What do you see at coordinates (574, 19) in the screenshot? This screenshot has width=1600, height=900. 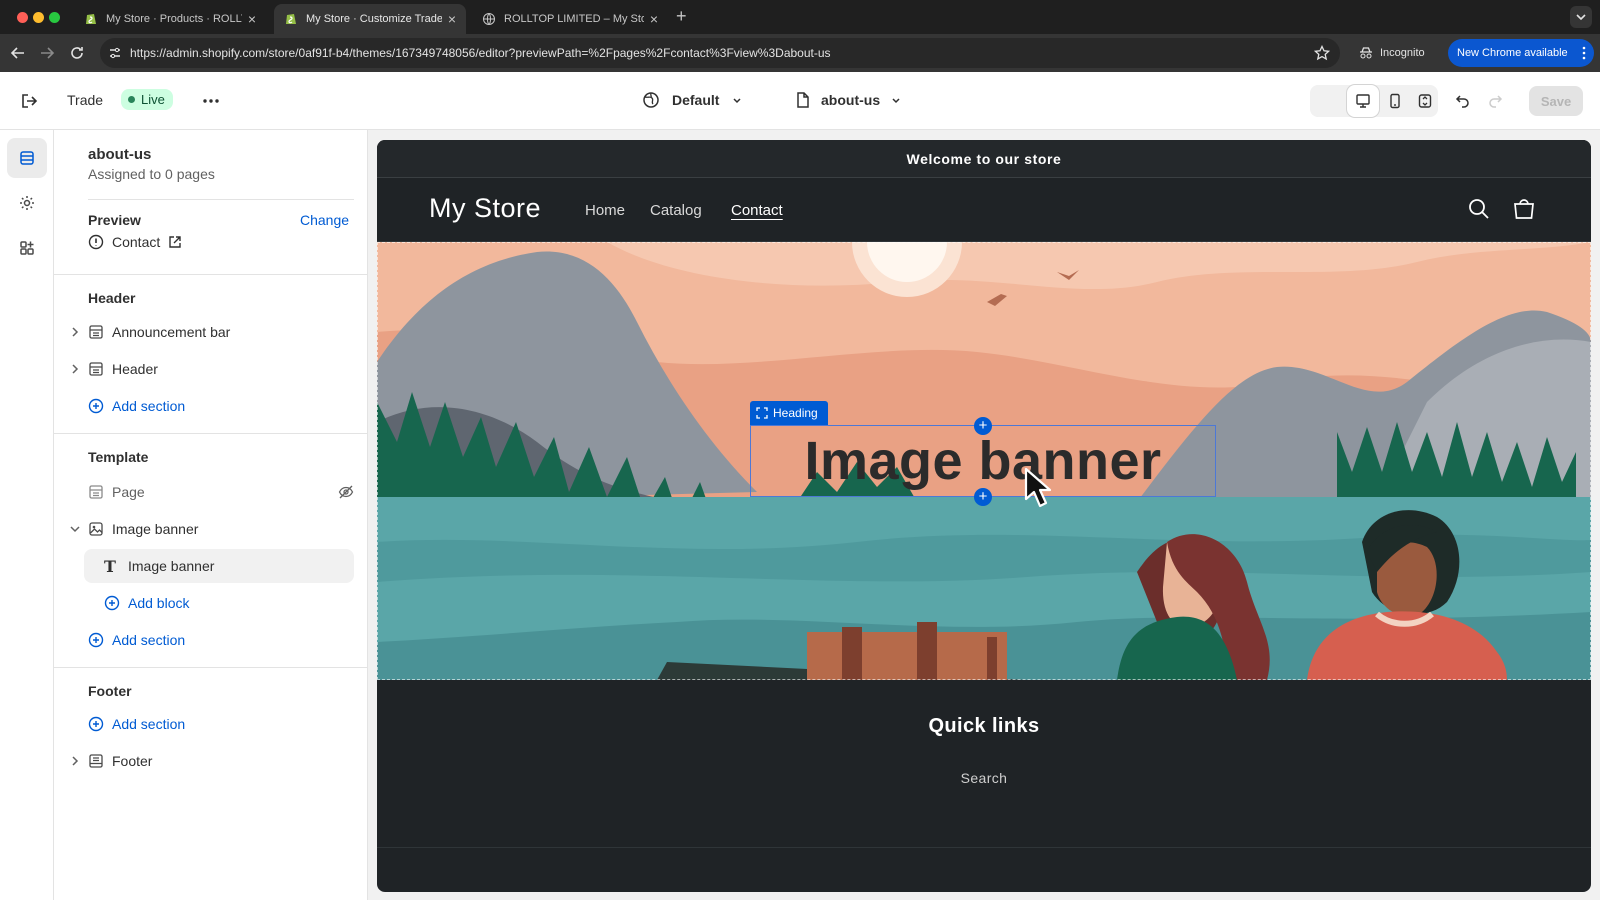 I see `tab-title: ROLLTOP LIMITED – My Store` at bounding box center [574, 19].